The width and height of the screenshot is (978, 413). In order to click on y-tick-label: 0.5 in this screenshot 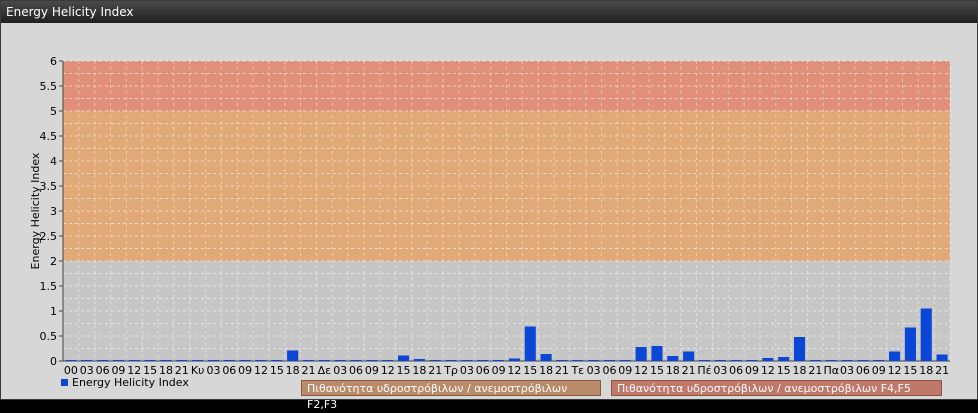, I will do `click(49, 336)`.